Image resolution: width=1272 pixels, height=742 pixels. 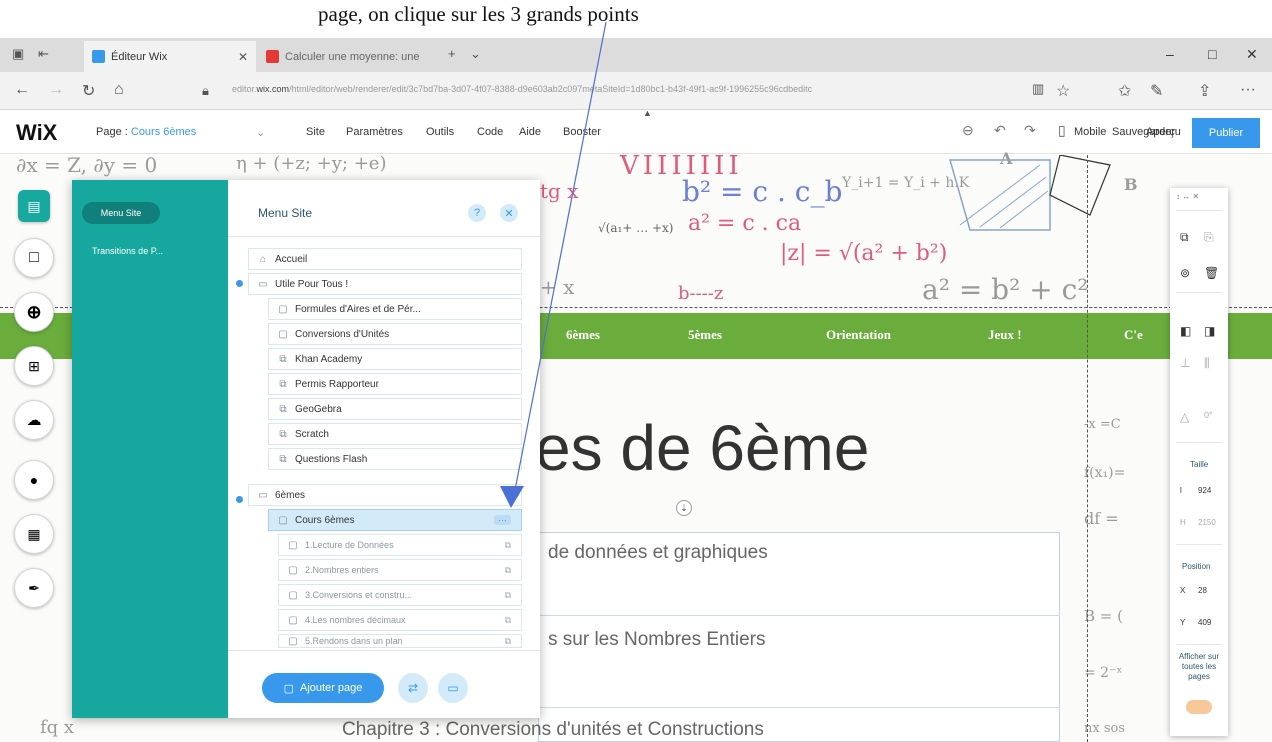 I want to click on arrow-shaft, so click(x=560, y=256).